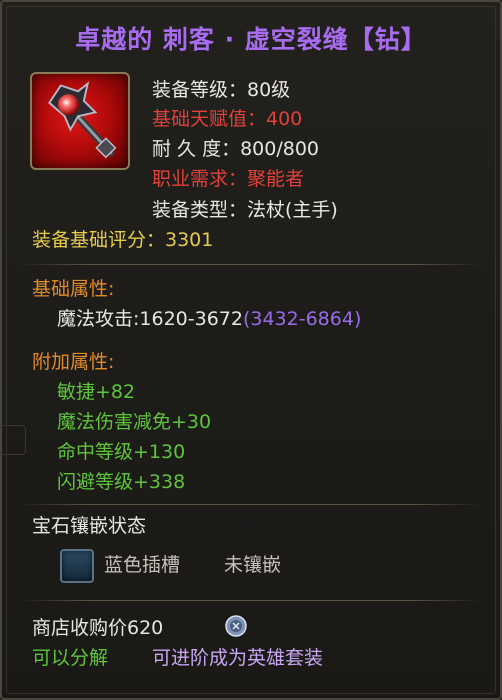  Describe the element at coordinates (236, 149) in the screenshot. I see `durability: 耐 久 度：800/800` at that location.